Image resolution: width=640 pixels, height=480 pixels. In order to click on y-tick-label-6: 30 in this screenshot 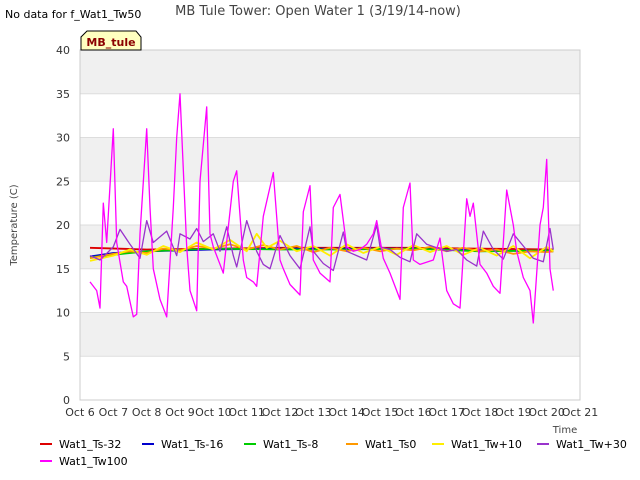, I will do `click(63, 138)`.